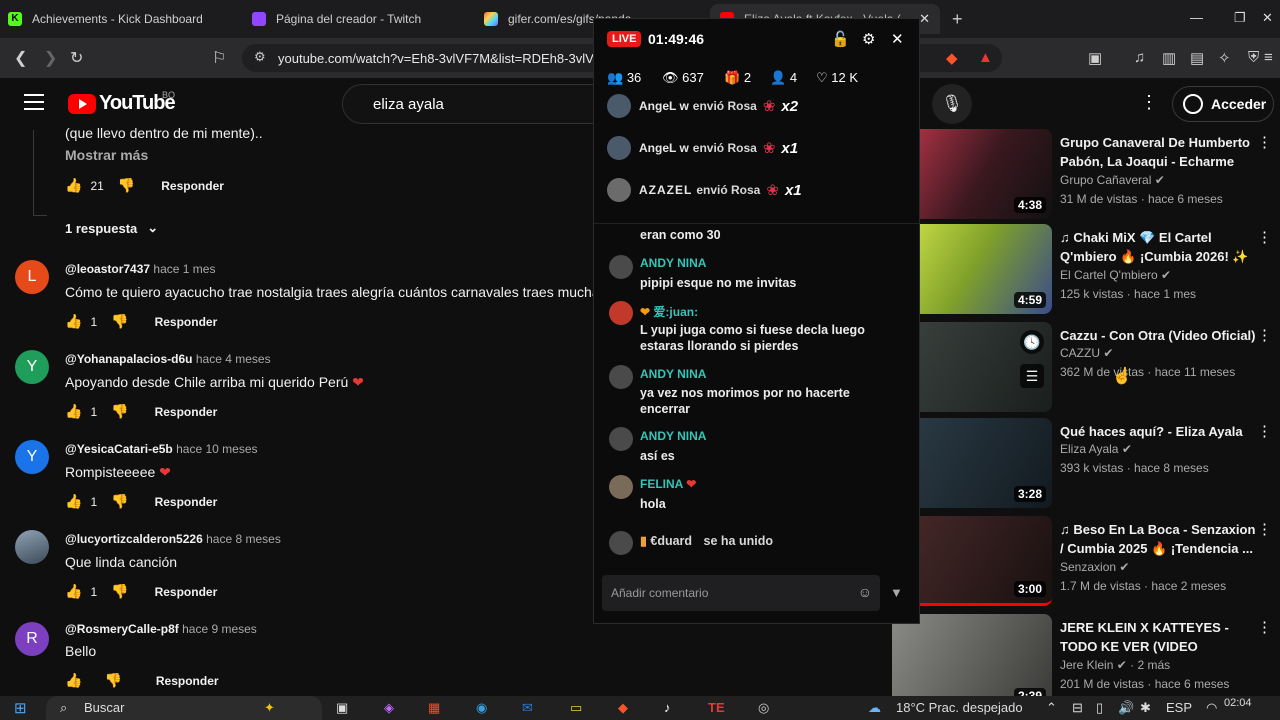 The height and width of the screenshot is (720, 1280). Describe the element at coordinates (675, 312) in the screenshot. I see `chat-username: 爱:juan:` at that location.